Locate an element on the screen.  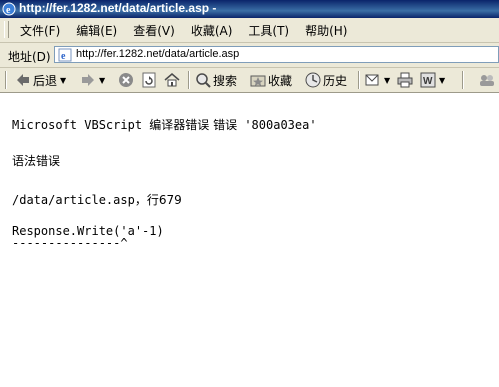
menu-tools: 工具(T) is located at coordinates (268, 30).